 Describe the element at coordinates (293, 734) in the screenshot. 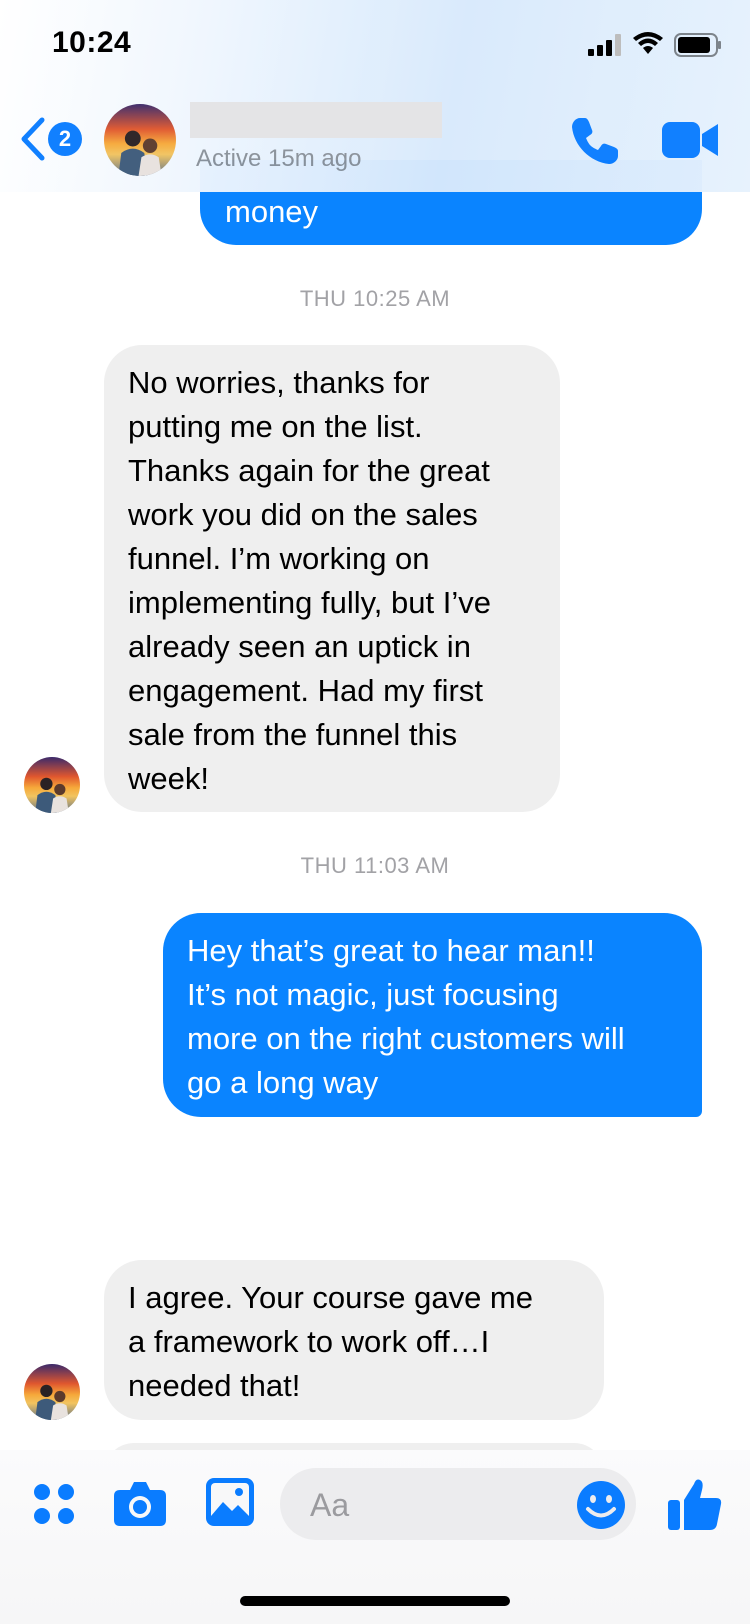

I see `message-line: sale from the funnel this` at that location.